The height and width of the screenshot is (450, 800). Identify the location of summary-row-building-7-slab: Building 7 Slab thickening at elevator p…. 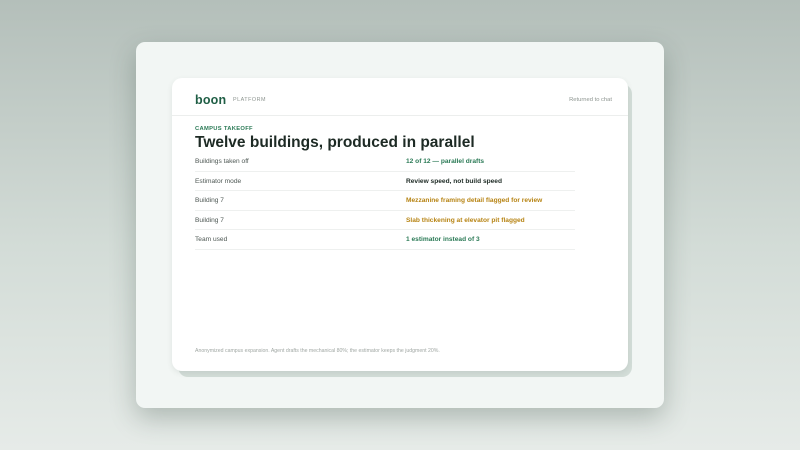
(385, 220).